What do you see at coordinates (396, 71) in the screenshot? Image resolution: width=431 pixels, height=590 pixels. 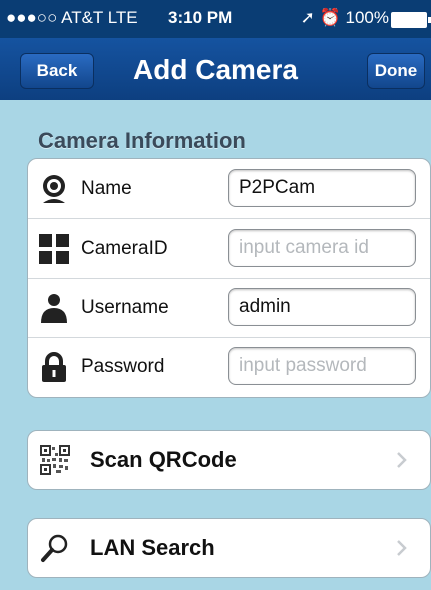 I see `done-button: Done` at bounding box center [396, 71].